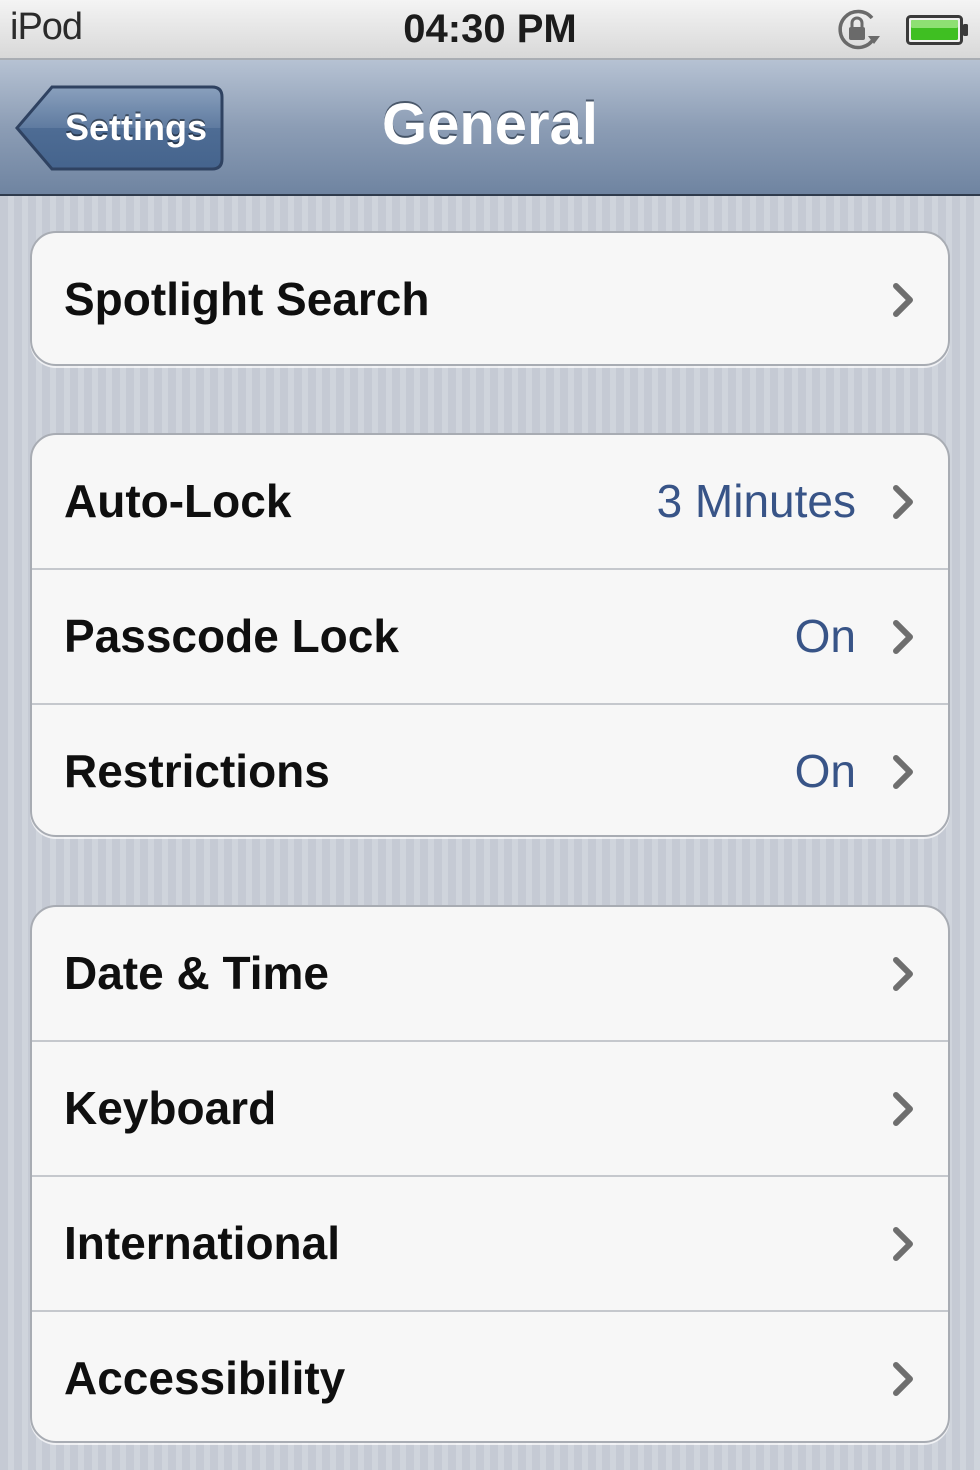 The width and height of the screenshot is (980, 1470). What do you see at coordinates (490, 1107) in the screenshot?
I see `list-item-keyboard: Keyboard` at bounding box center [490, 1107].